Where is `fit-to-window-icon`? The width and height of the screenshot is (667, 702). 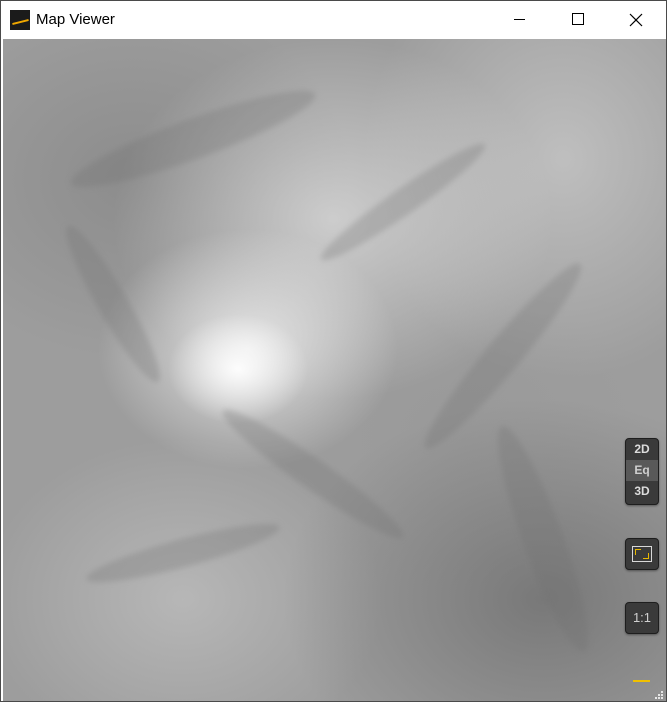
fit-to-window-icon is located at coordinates (642, 554).